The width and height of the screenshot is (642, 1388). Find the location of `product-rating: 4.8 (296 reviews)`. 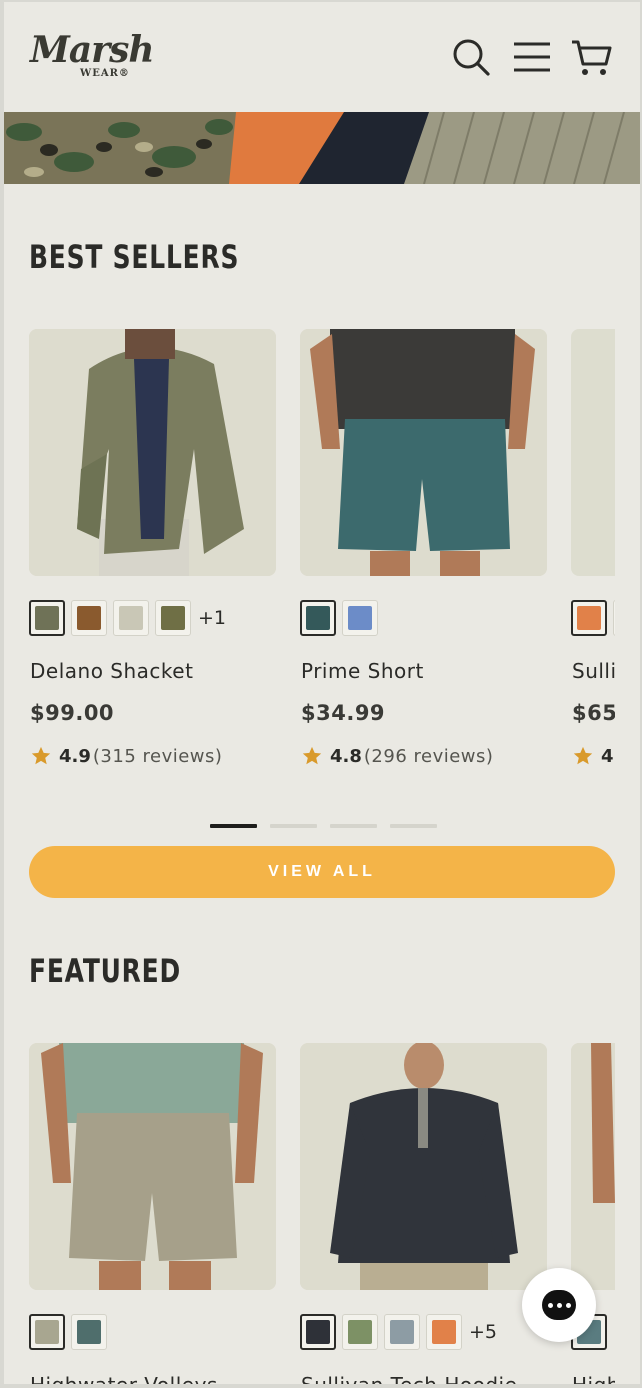

product-rating: 4.8 (296 reviews) is located at coordinates (397, 756).